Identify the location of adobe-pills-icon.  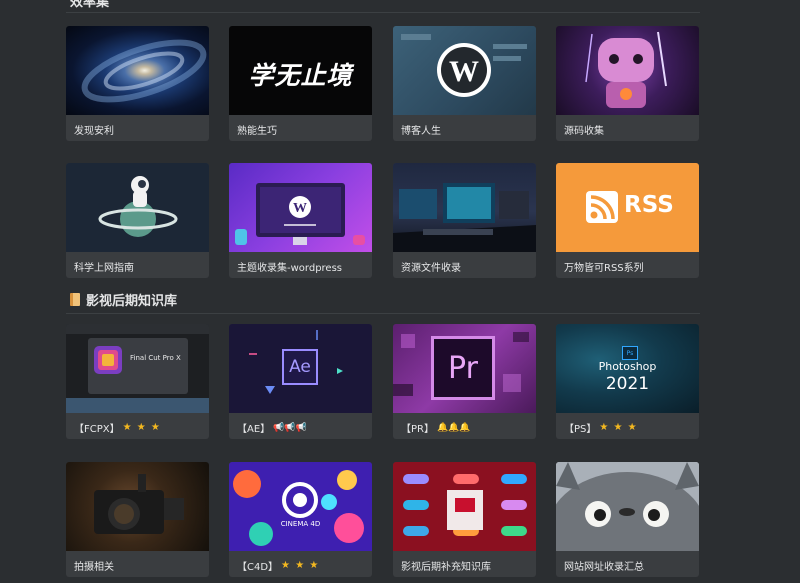
(465, 505).